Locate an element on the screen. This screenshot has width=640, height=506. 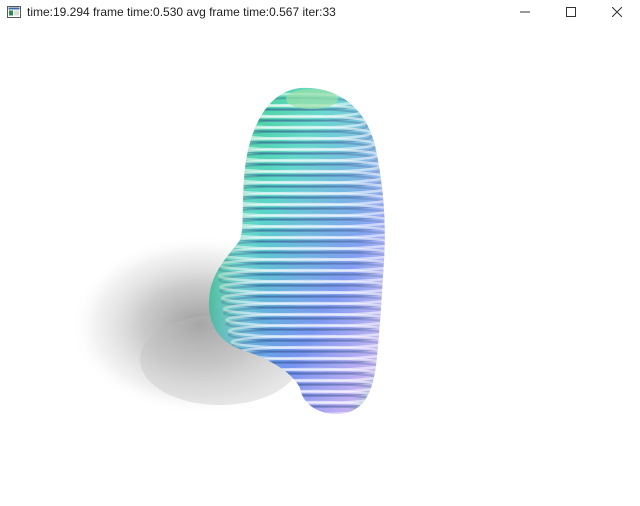
close-icon is located at coordinates (617, 12).